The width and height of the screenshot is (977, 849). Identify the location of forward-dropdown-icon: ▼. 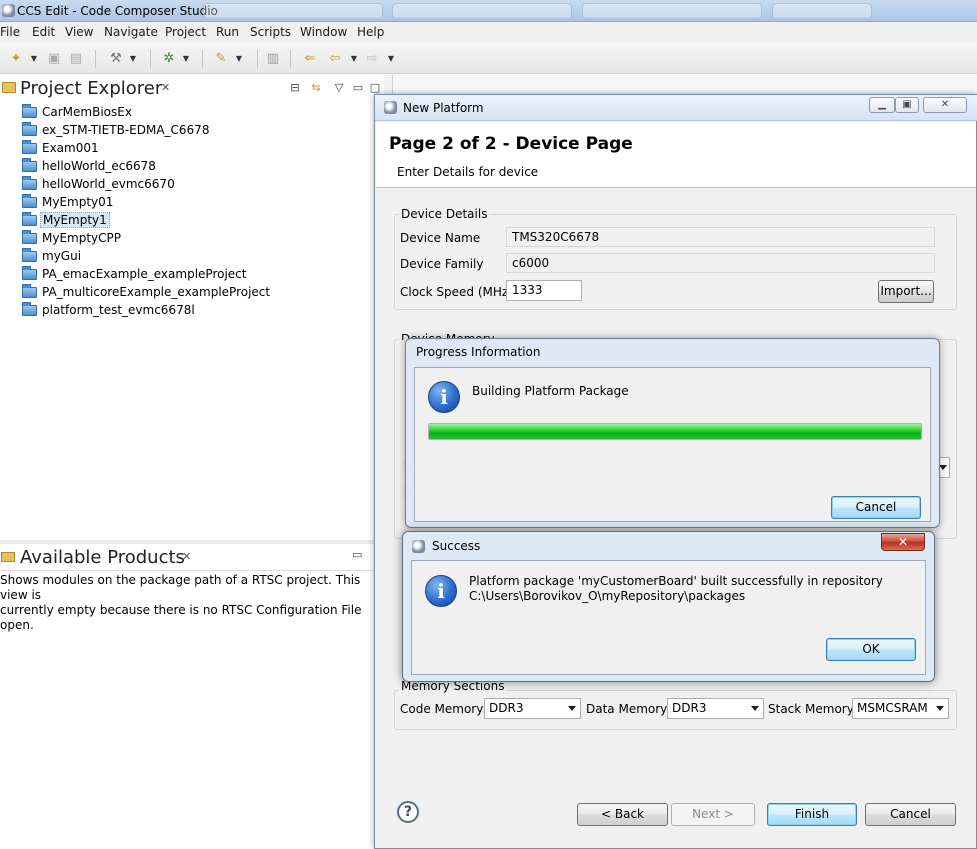
(391, 59).